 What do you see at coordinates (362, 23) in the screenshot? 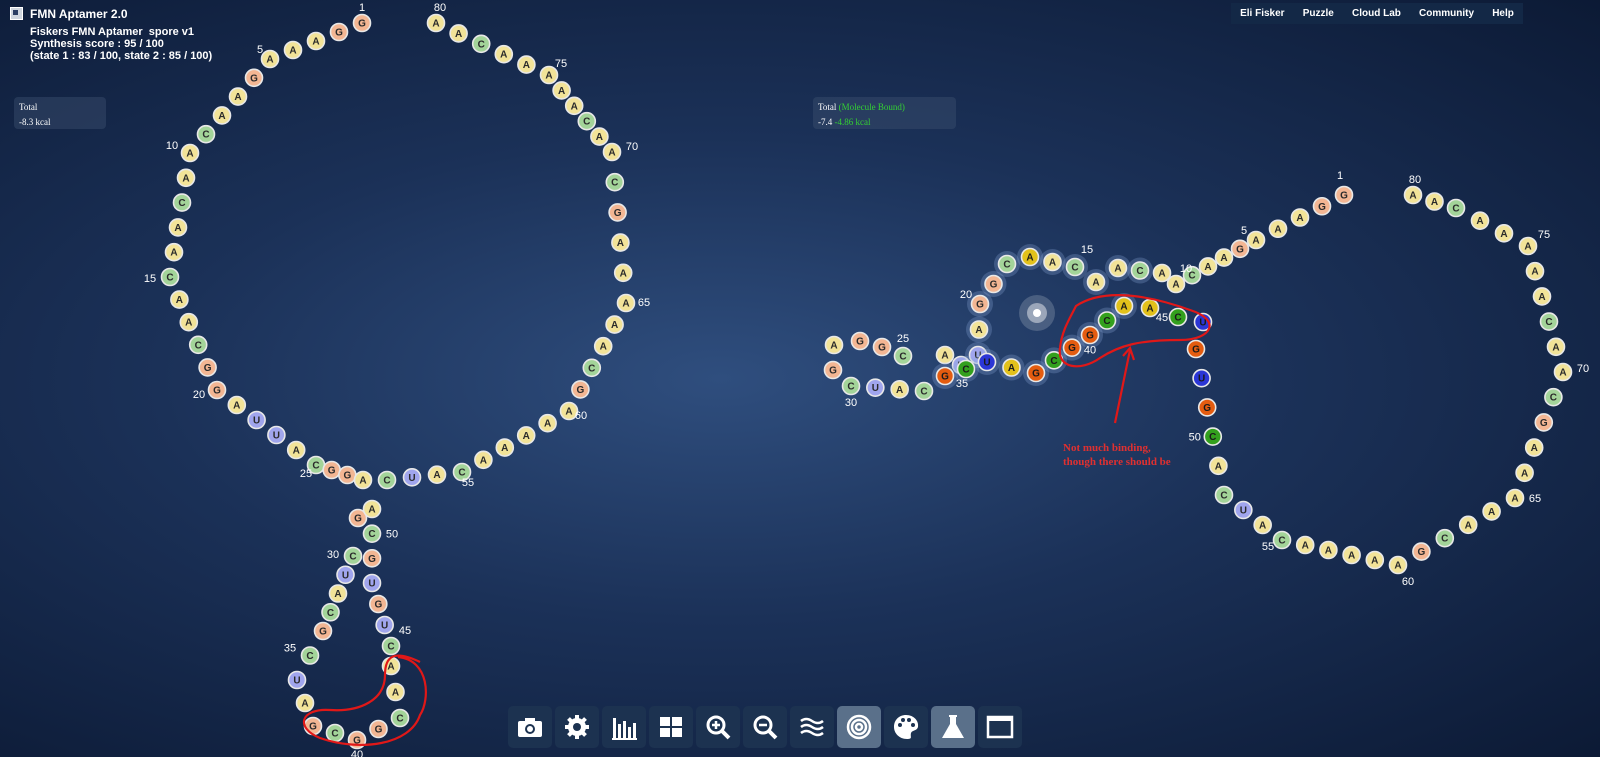
I see `nucleotide-1: G` at bounding box center [362, 23].